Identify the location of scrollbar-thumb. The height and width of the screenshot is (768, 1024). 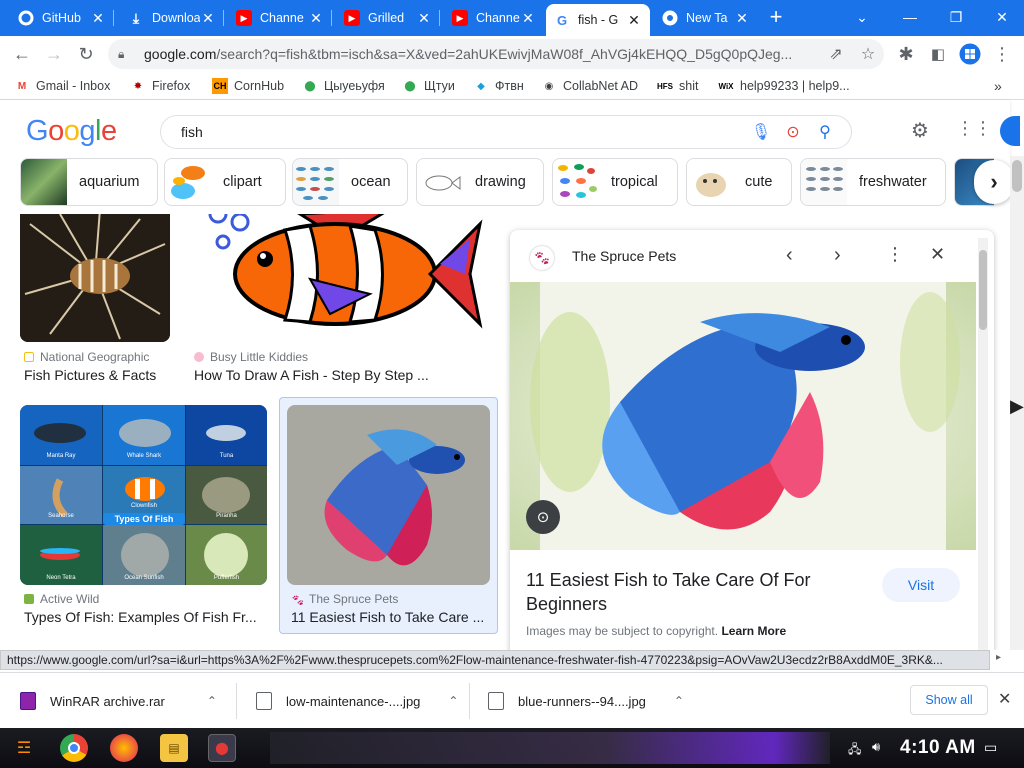
(1017, 176).